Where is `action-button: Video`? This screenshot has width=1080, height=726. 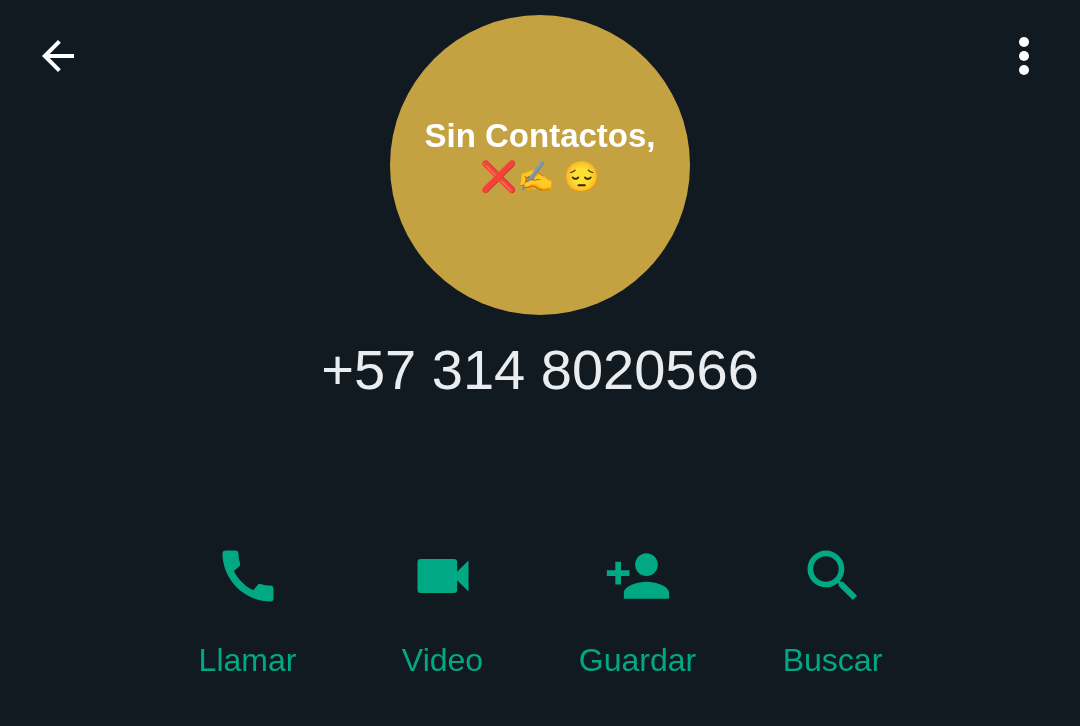 action-button: Video is located at coordinates (442, 610).